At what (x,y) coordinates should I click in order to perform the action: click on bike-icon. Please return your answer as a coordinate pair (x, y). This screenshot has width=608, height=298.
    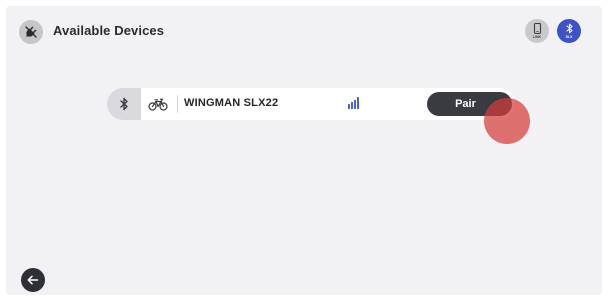
    Looking at the image, I should click on (158, 104).